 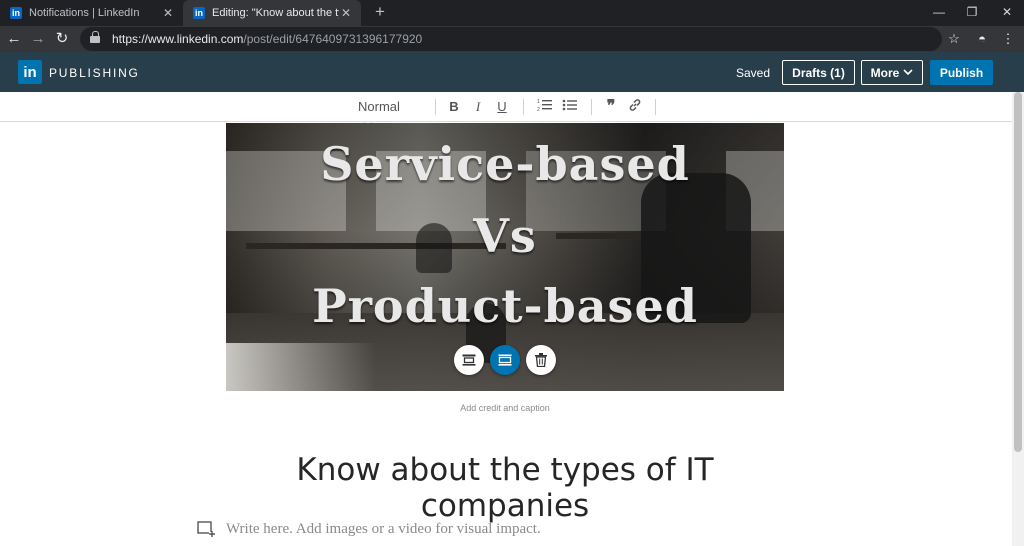 What do you see at coordinates (478, 107) in the screenshot?
I see `italic-button: I` at bounding box center [478, 107].